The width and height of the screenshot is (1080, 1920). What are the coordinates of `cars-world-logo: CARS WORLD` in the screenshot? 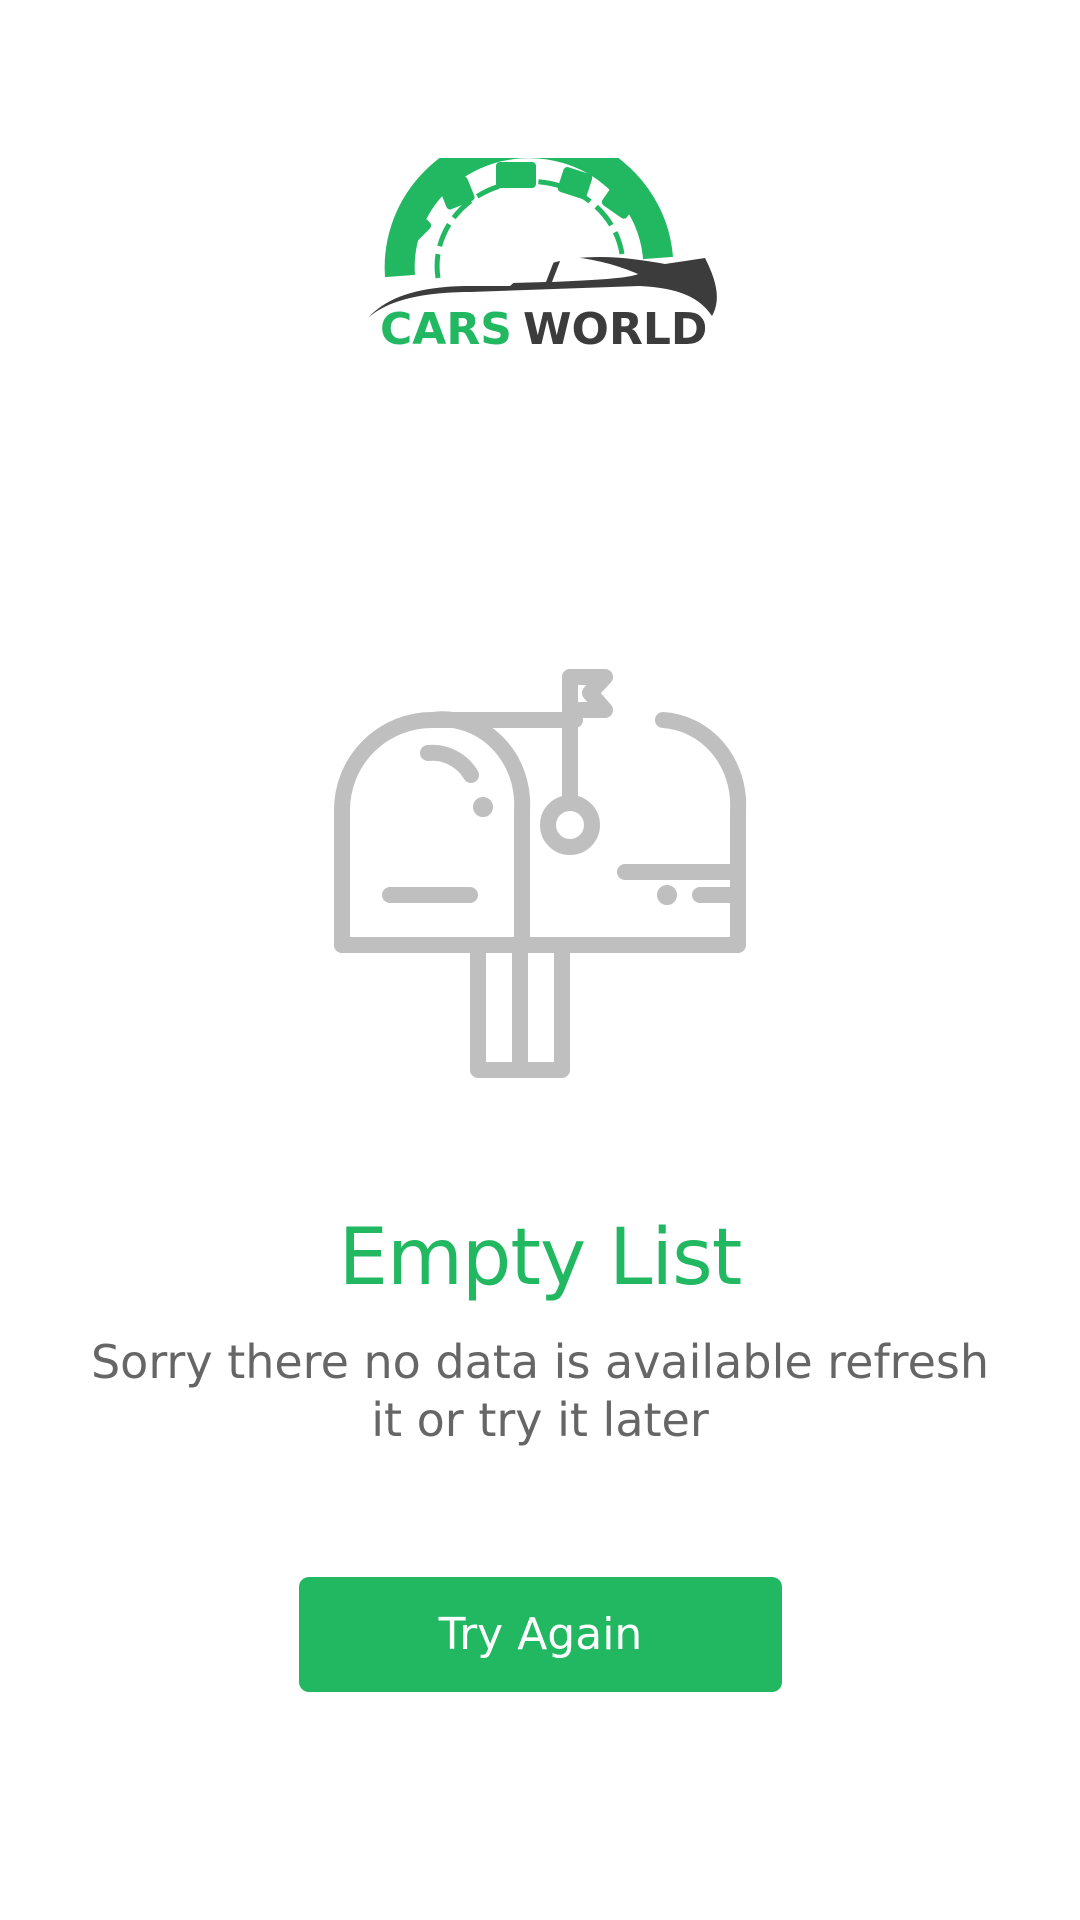 It's located at (540, 258).